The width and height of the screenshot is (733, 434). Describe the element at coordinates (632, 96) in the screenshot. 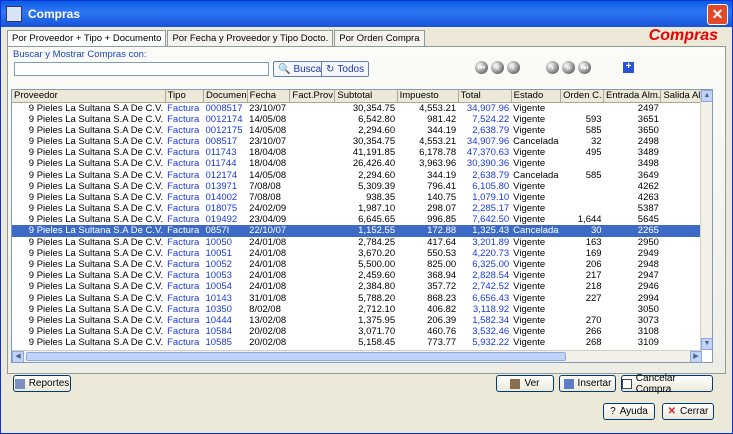

I see `column-header: Entrada Alm.` at that location.